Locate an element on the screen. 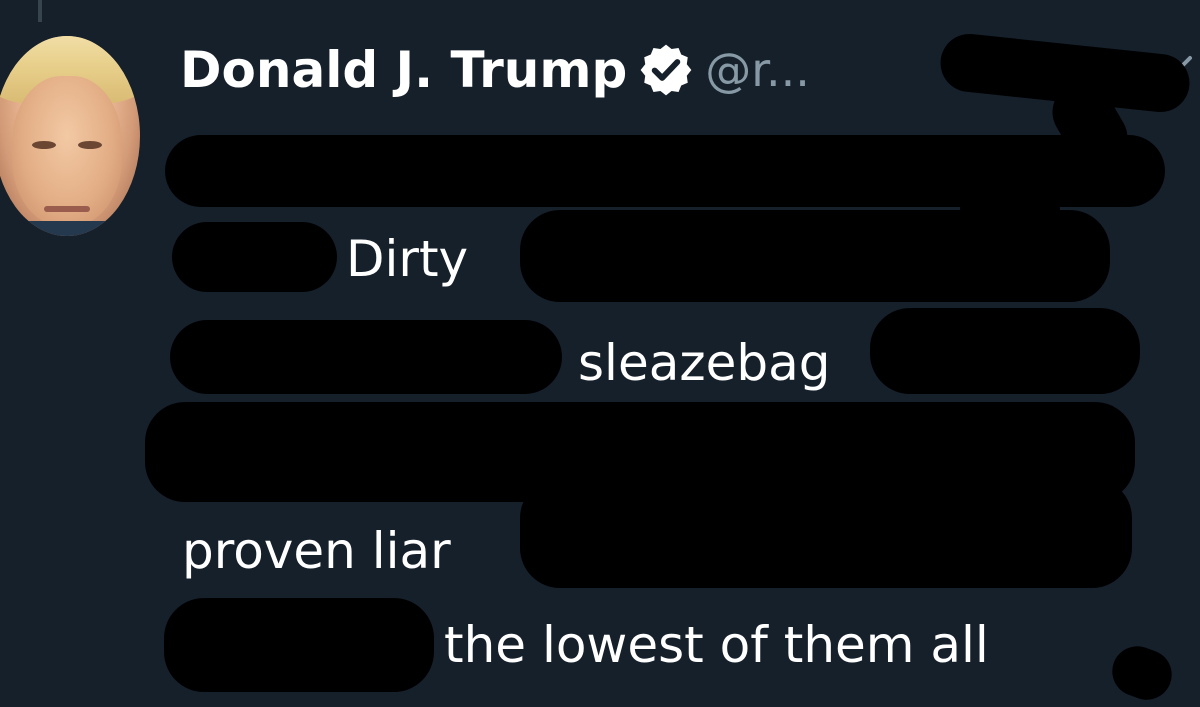  avatar-face is located at coordinates (67, 151).